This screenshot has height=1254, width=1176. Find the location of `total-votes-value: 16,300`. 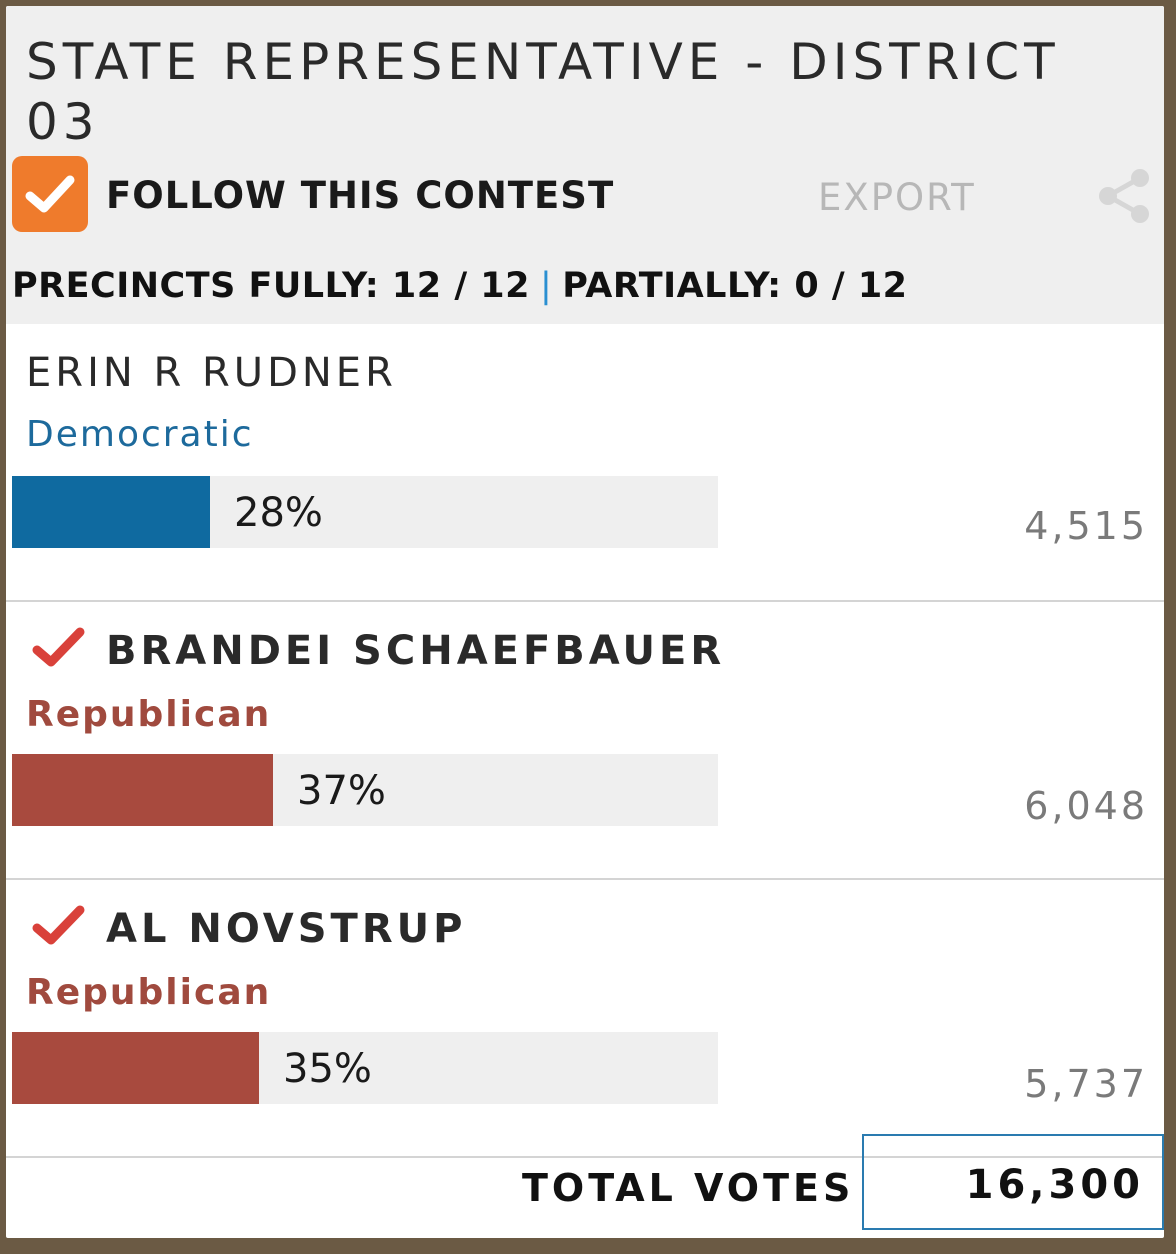

total-votes-value: 16,300 is located at coordinates (1054, 1185).